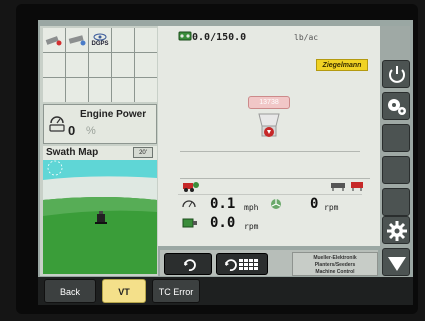 This screenshot has width=425, height=321. What do you see at coordinates (100, 44) in the screenshot?
I see `dgps-label: DGPS` at bounding box center [100, 44].